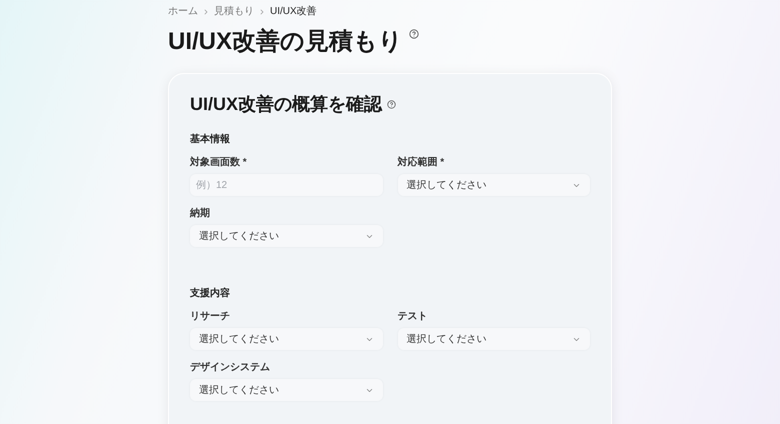  What do you see at coordinates (413, 317) in the screenshot?
I see `field-label: テスト` at bounding box center [413, 317].